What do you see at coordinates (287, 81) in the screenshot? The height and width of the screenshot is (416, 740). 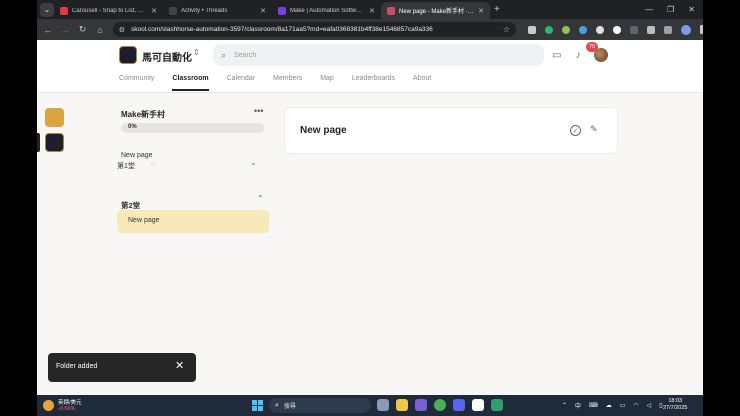 I see `tab-members: Members` at bounding box center [287, 81].